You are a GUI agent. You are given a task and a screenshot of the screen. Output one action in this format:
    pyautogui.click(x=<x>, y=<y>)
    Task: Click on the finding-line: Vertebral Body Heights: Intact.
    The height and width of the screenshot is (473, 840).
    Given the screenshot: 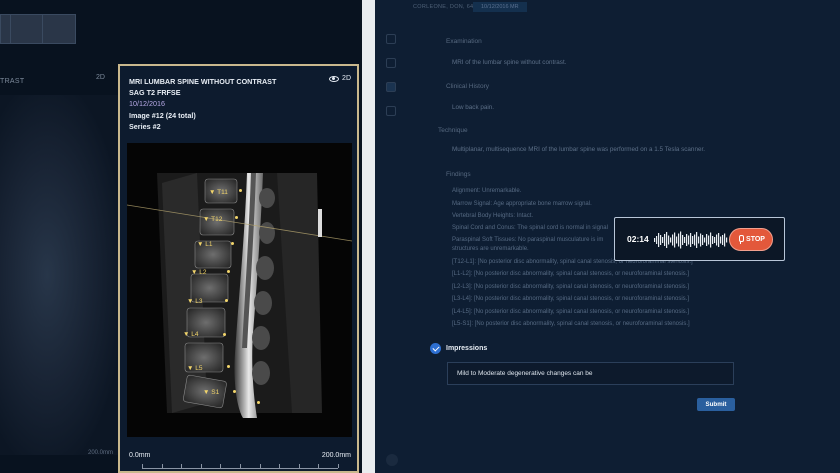 What is the action you would take?
    pyautogui.click(x=492, y=216)
    